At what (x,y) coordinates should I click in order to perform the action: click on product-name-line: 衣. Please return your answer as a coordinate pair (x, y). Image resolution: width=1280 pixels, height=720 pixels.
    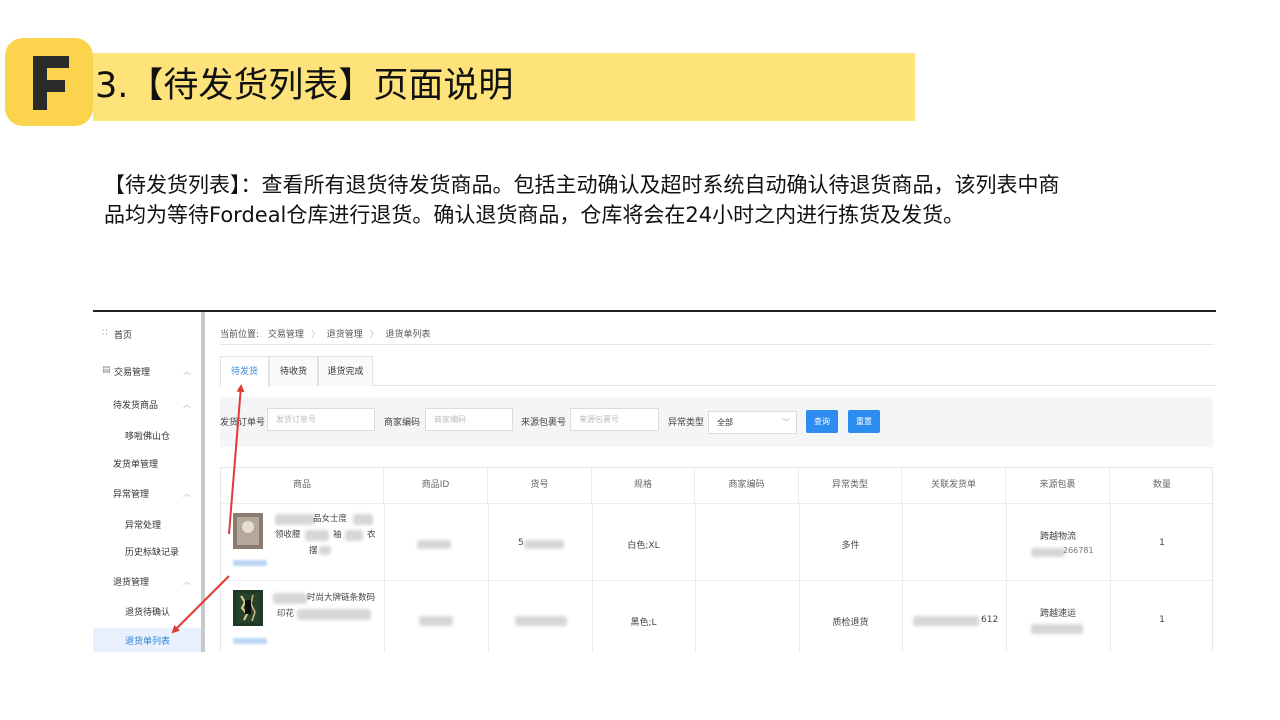
    Looking at the image, I should click on (371, 535).